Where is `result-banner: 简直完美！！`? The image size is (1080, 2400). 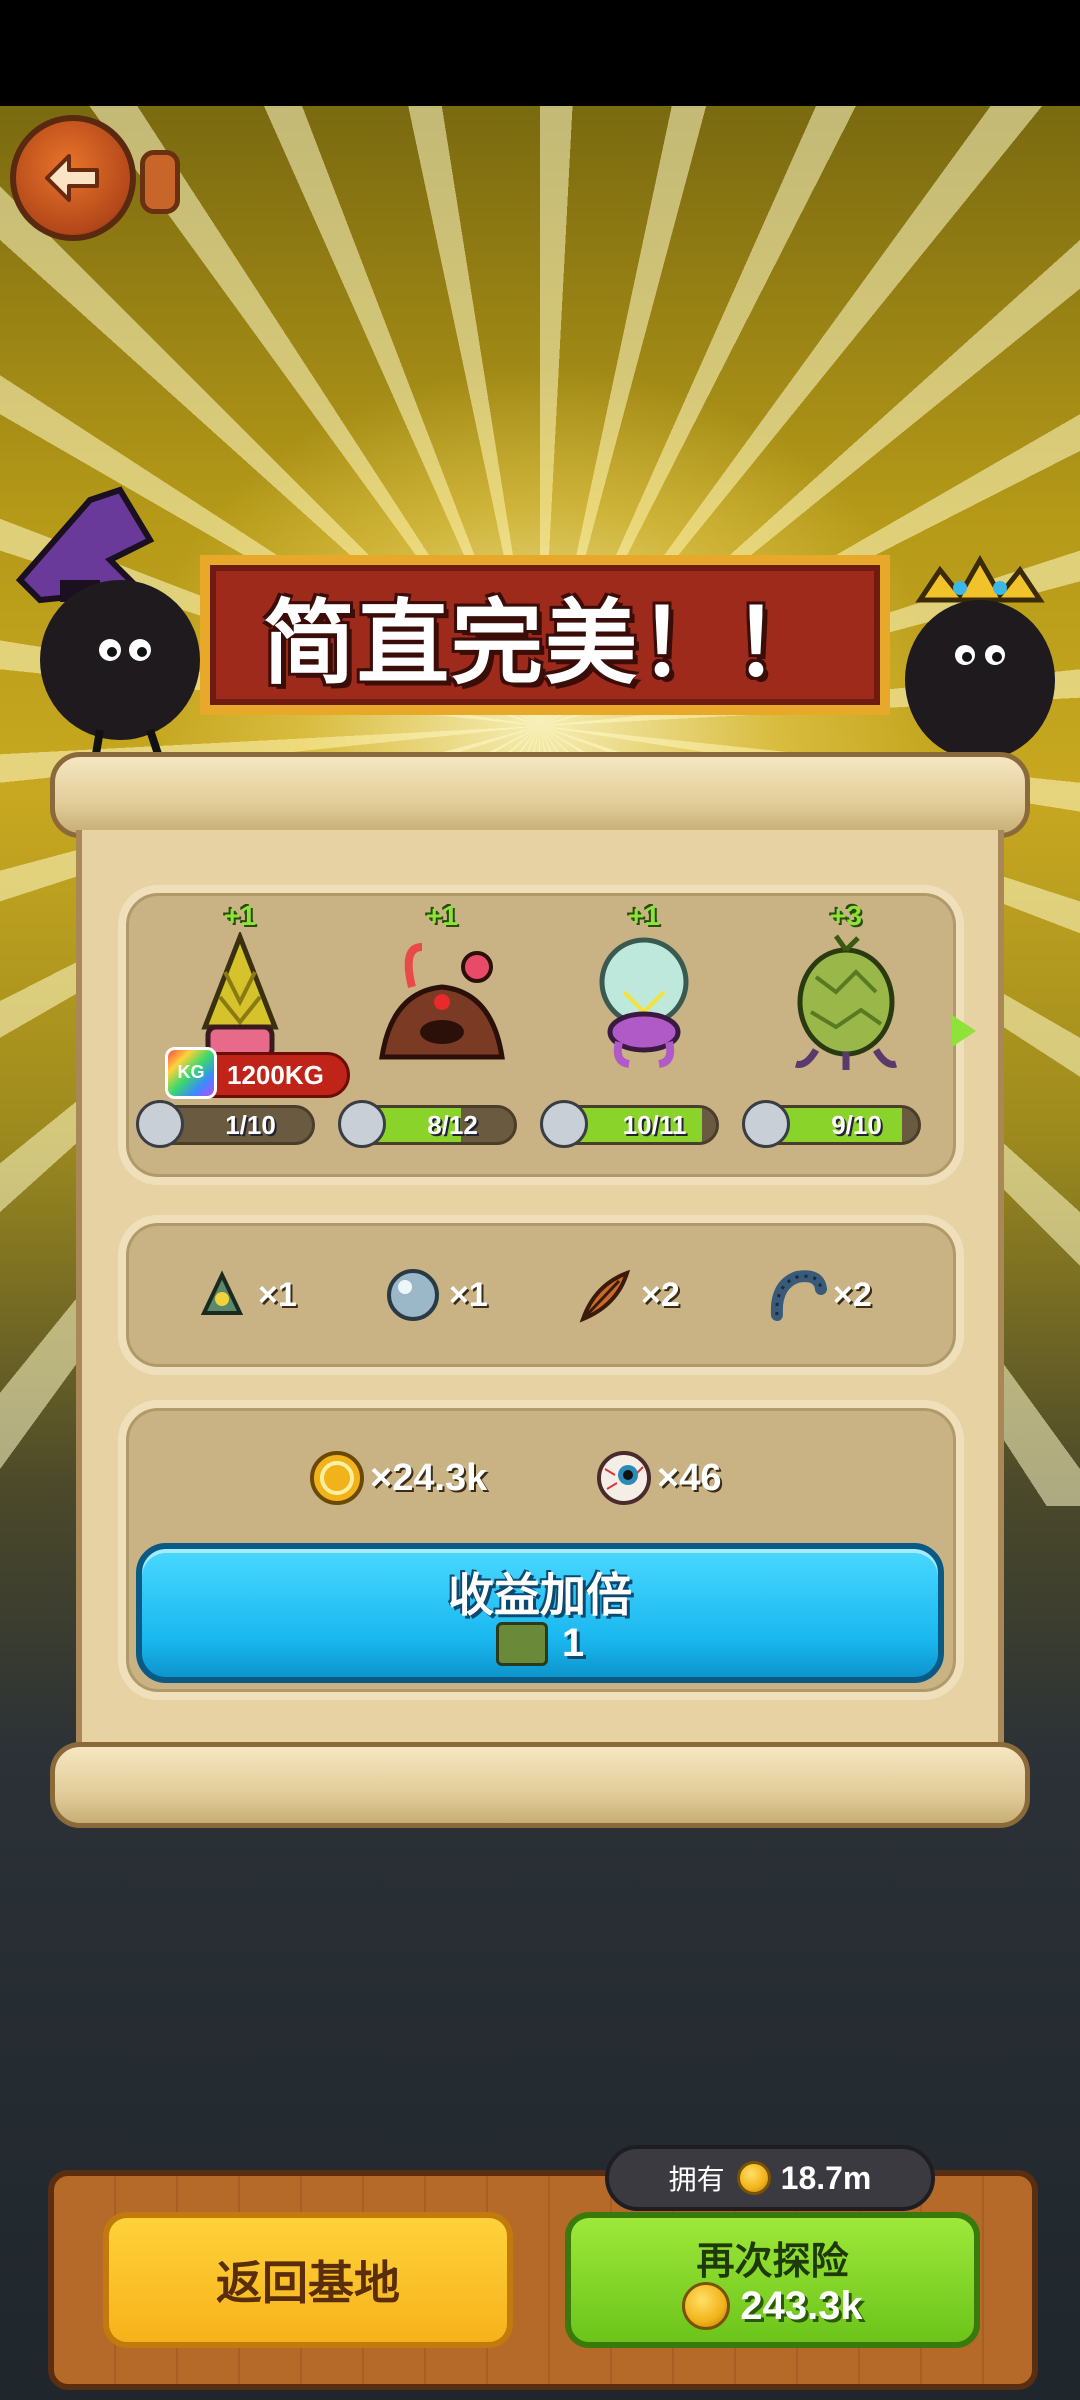 result-banner: 简直完美！！ is located at coordinates (545, 635).